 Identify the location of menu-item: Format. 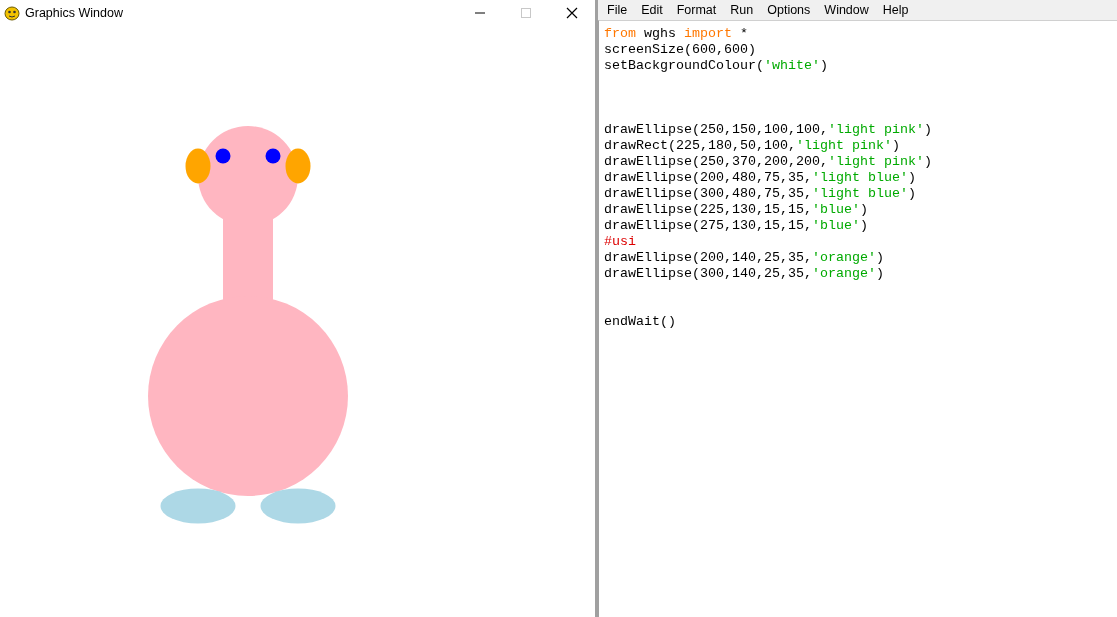
(696, 10).